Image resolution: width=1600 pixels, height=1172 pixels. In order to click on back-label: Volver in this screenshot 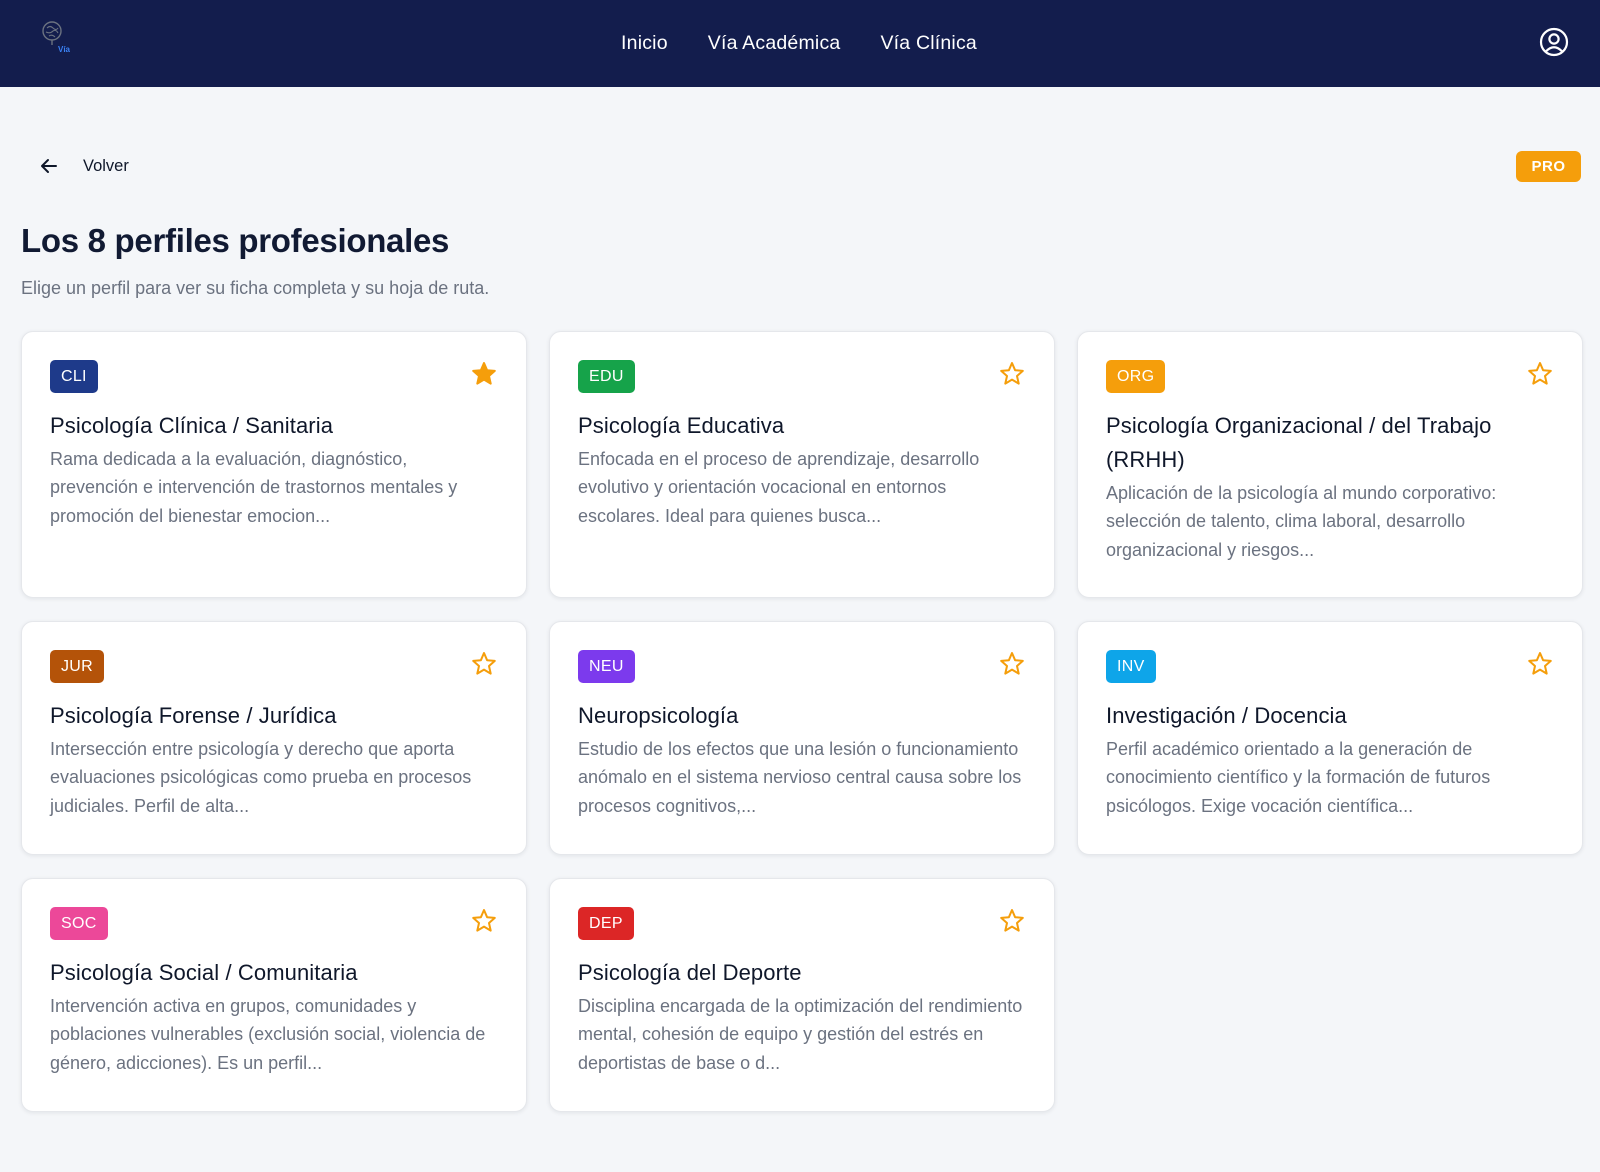, I will do `click(106, 165)`.